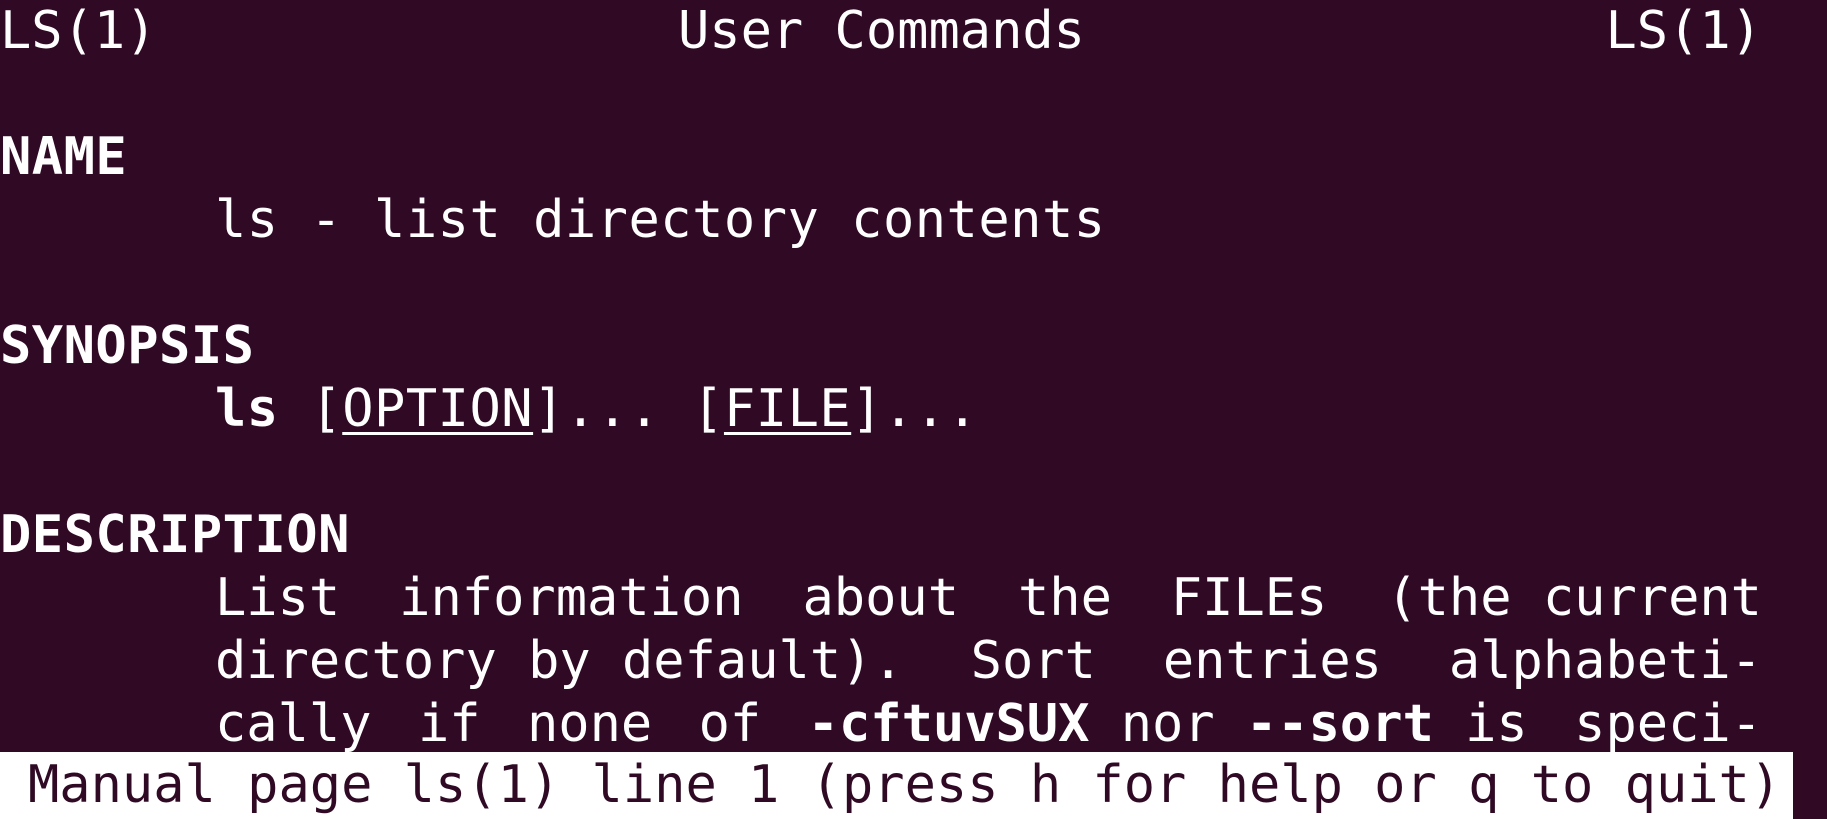 The image size is (1827, 819). Describe the element at coordinates (1668, 724) in the screenshot. I see `description-word: speci-` at that location.